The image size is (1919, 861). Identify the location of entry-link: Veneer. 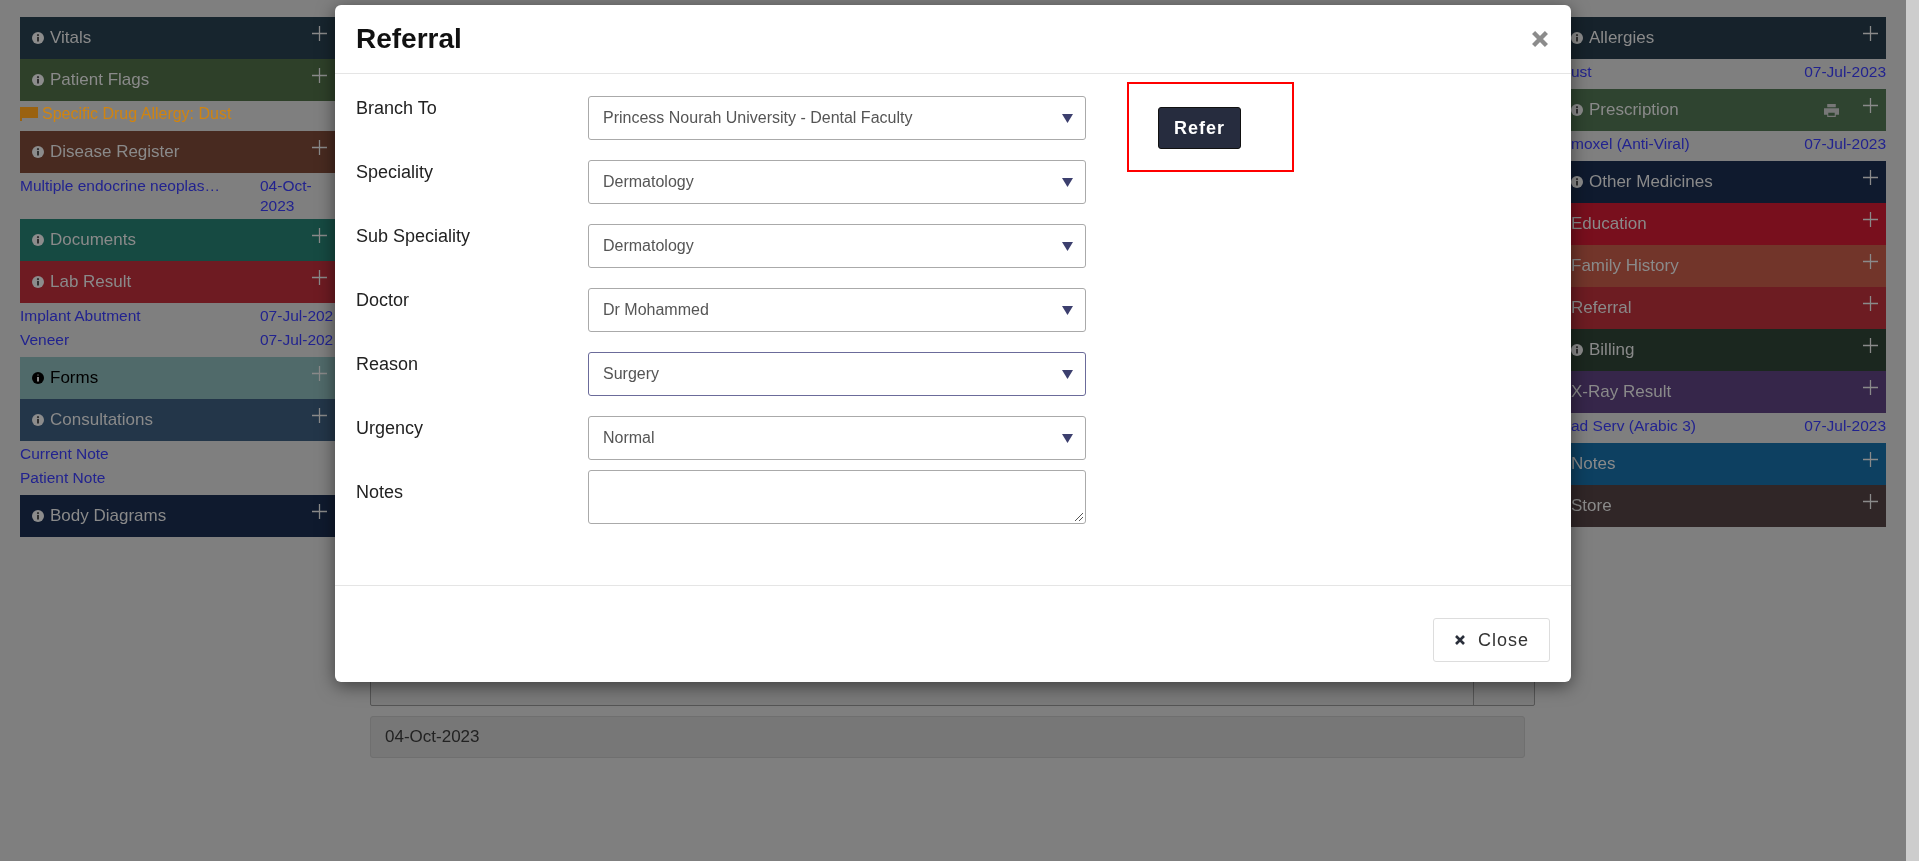
(140, 340).